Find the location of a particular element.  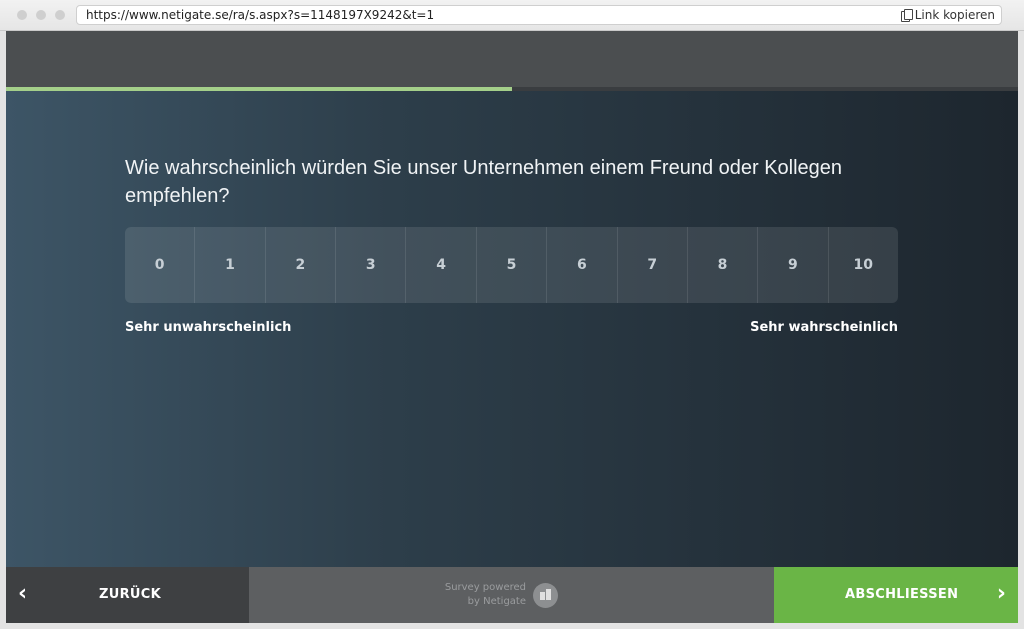

finish-button: ABSCHLIESSEN › is located at coordinates (896, 595).